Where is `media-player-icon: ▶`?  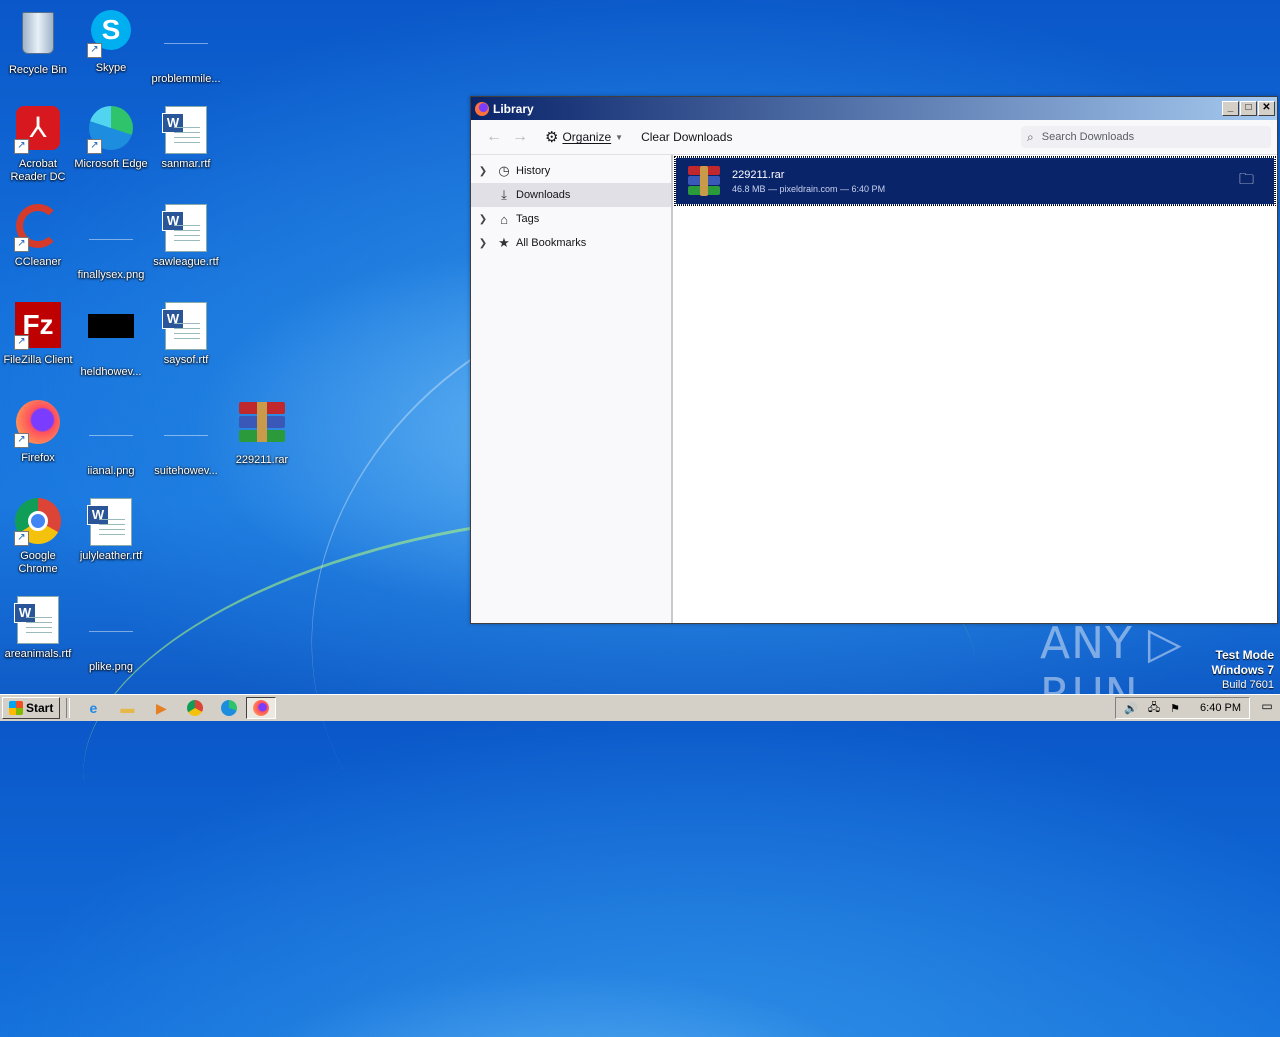 media-player-icon: ▶ is located at coordinates (161, 708).